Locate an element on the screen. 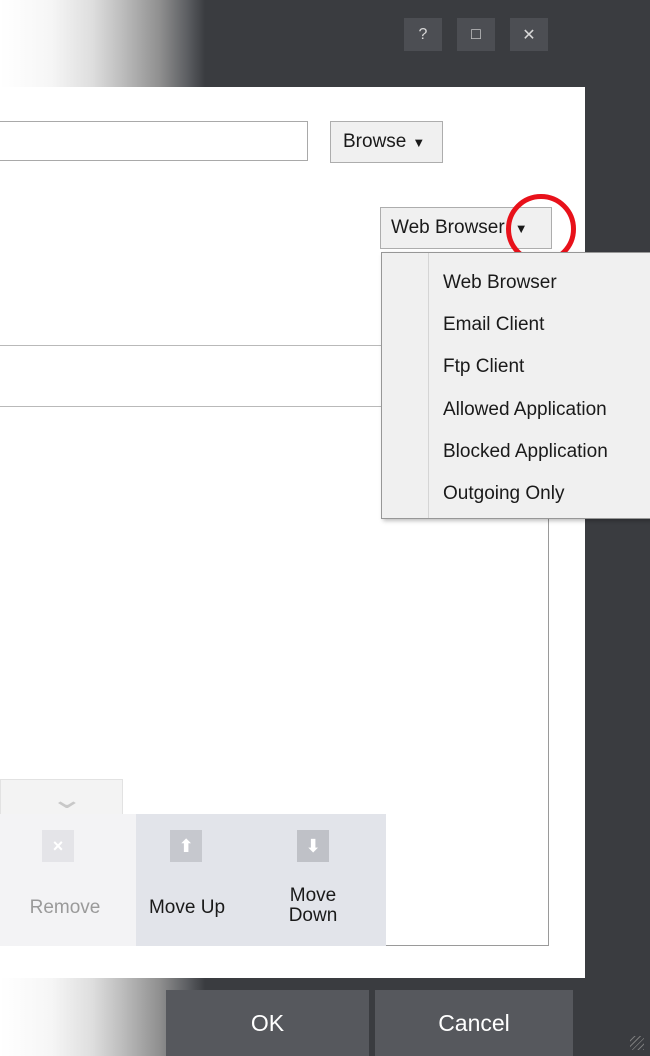  move-down-label-line2: Down is located at coordinates (313, 915).